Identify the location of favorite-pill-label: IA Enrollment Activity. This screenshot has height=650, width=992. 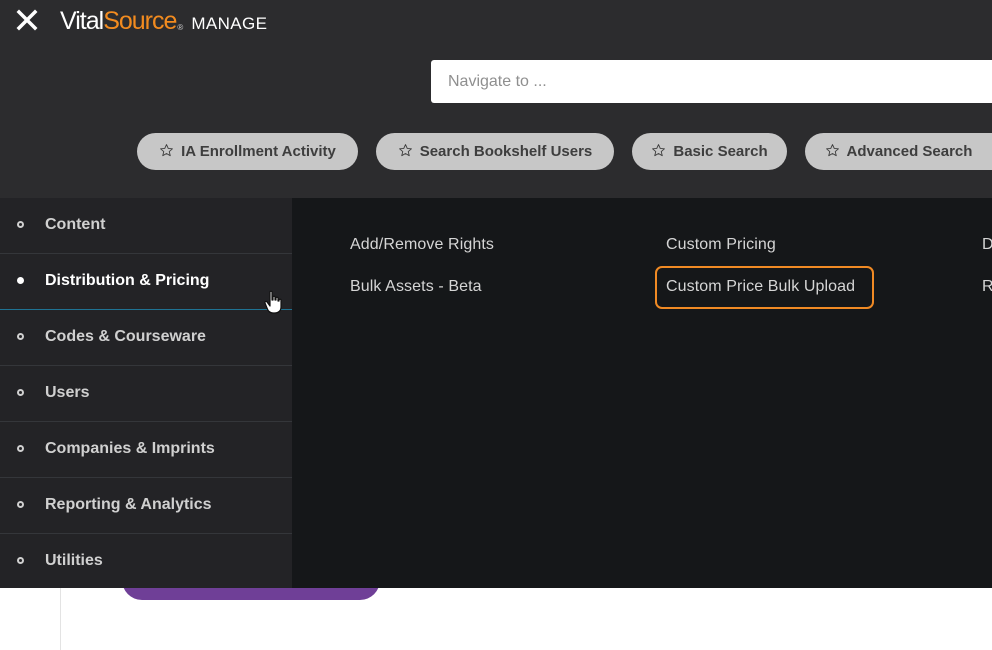
(258, 151).